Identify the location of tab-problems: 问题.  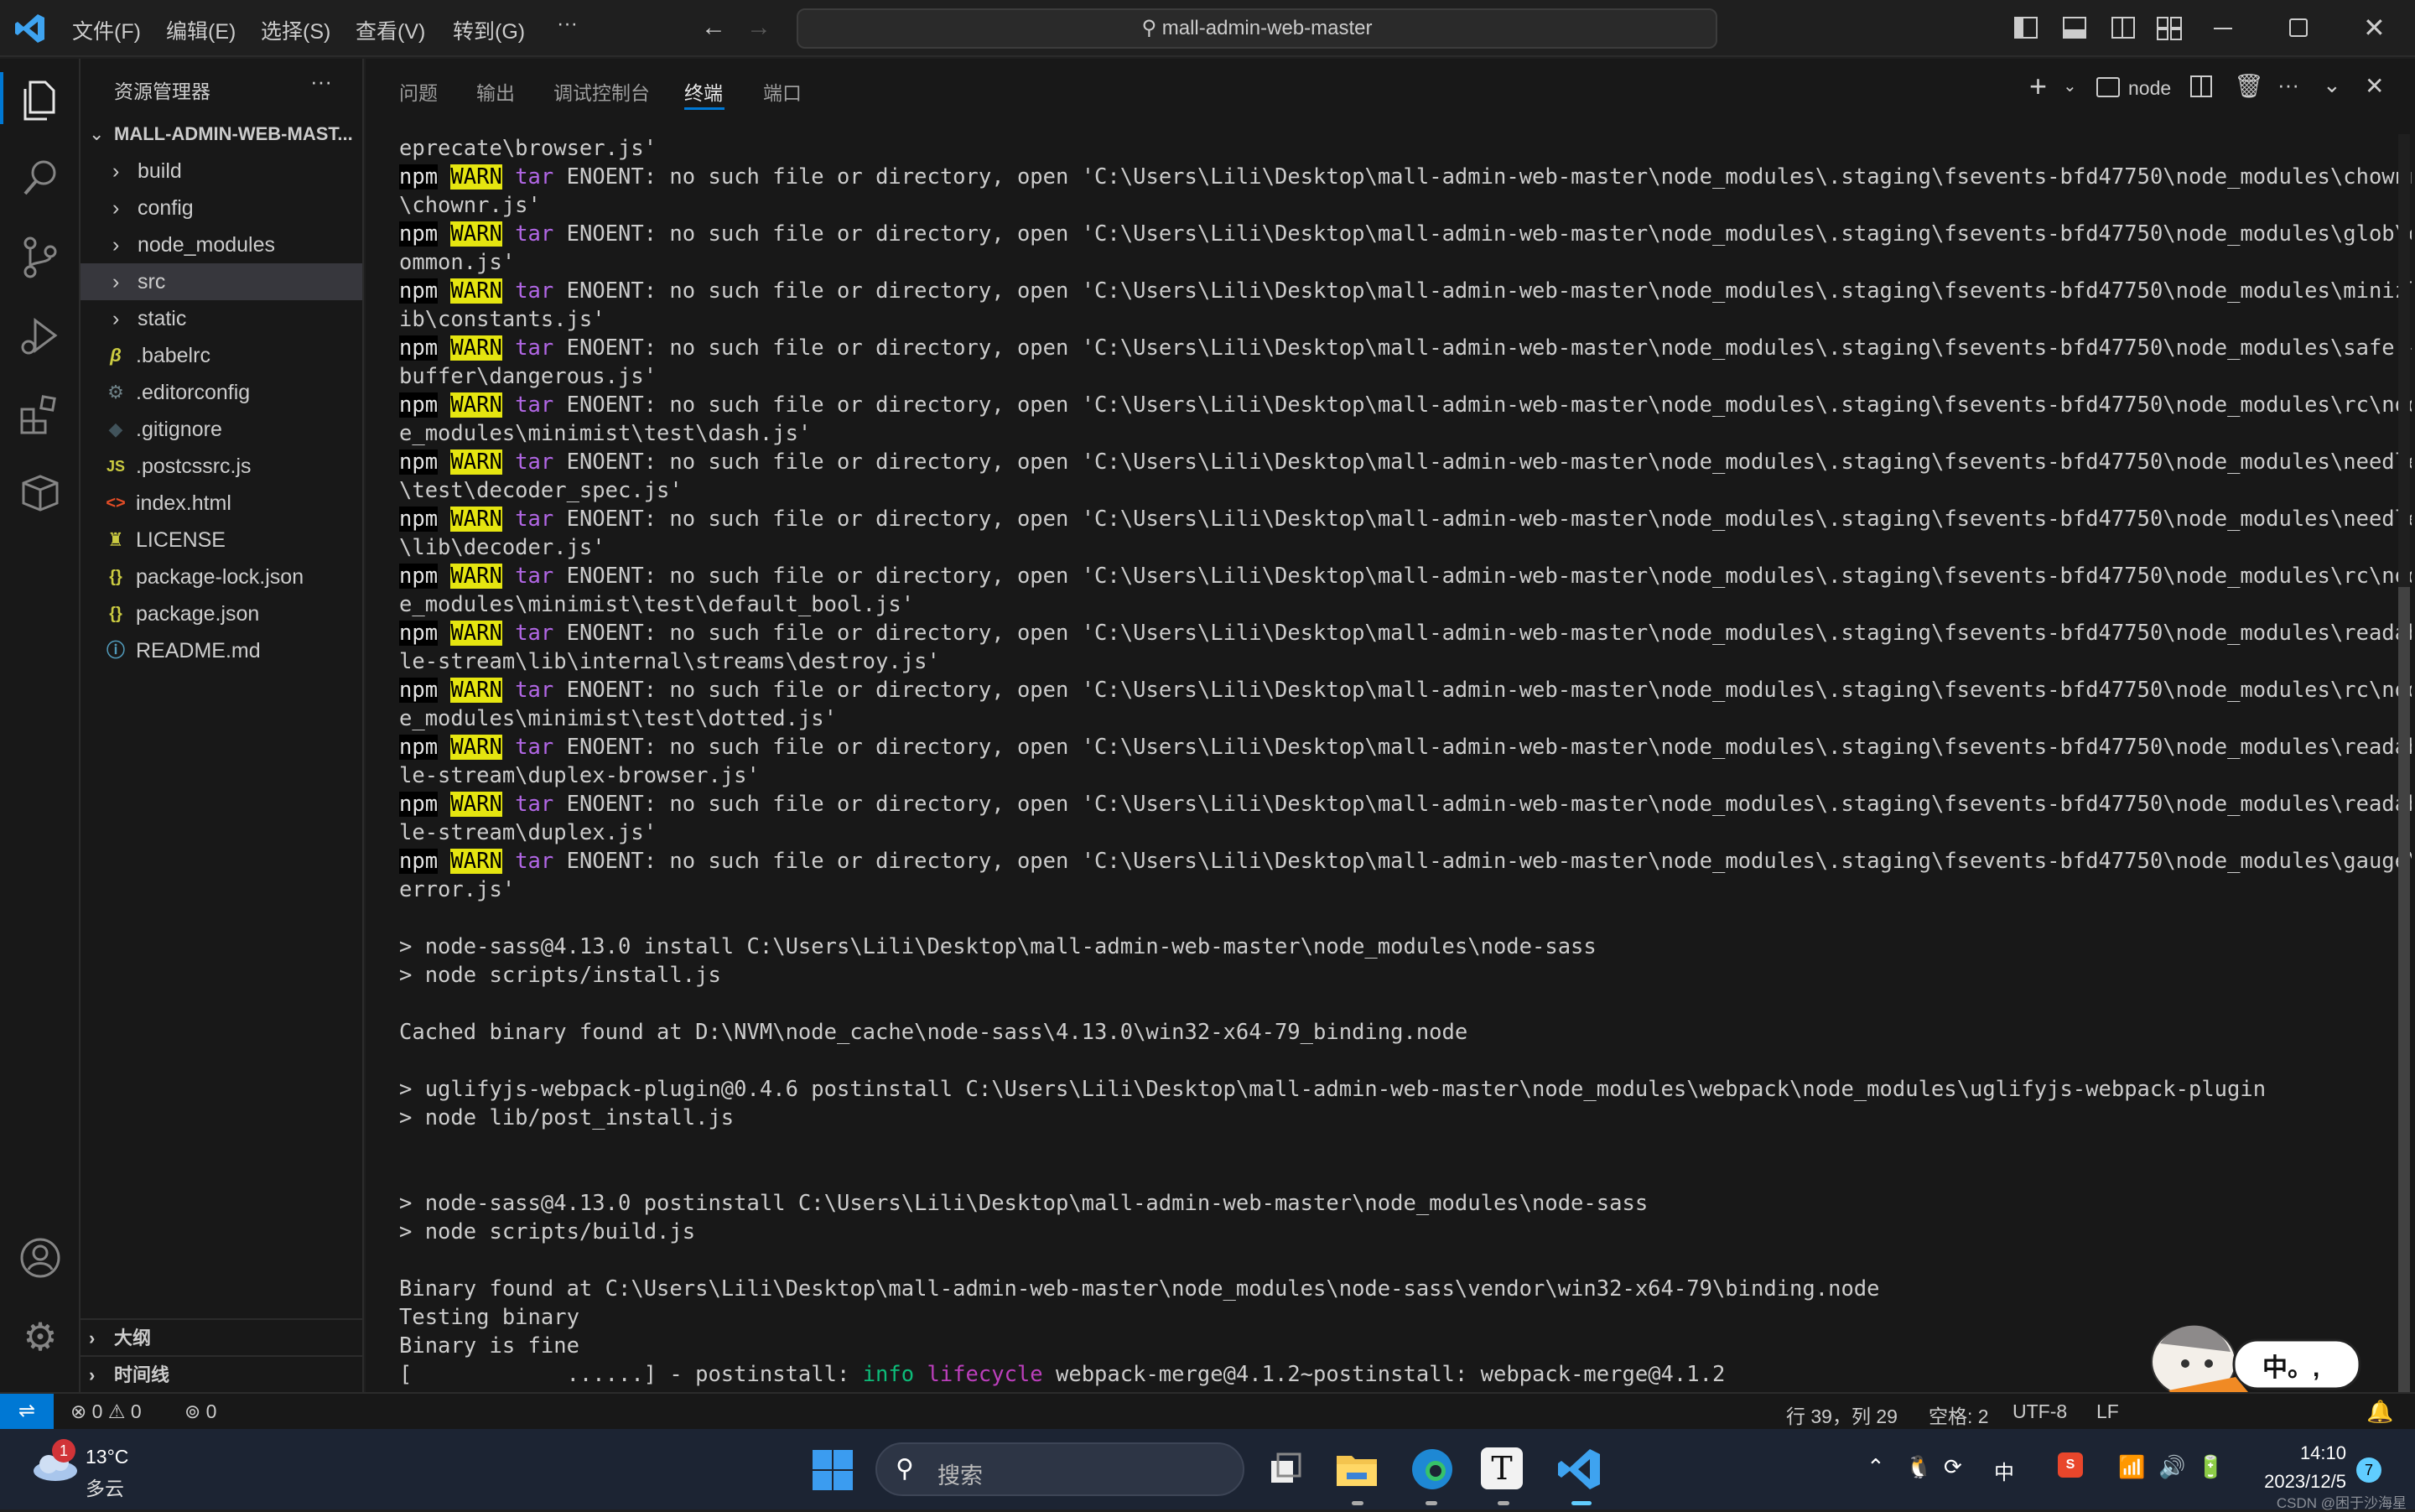
(418, 91).